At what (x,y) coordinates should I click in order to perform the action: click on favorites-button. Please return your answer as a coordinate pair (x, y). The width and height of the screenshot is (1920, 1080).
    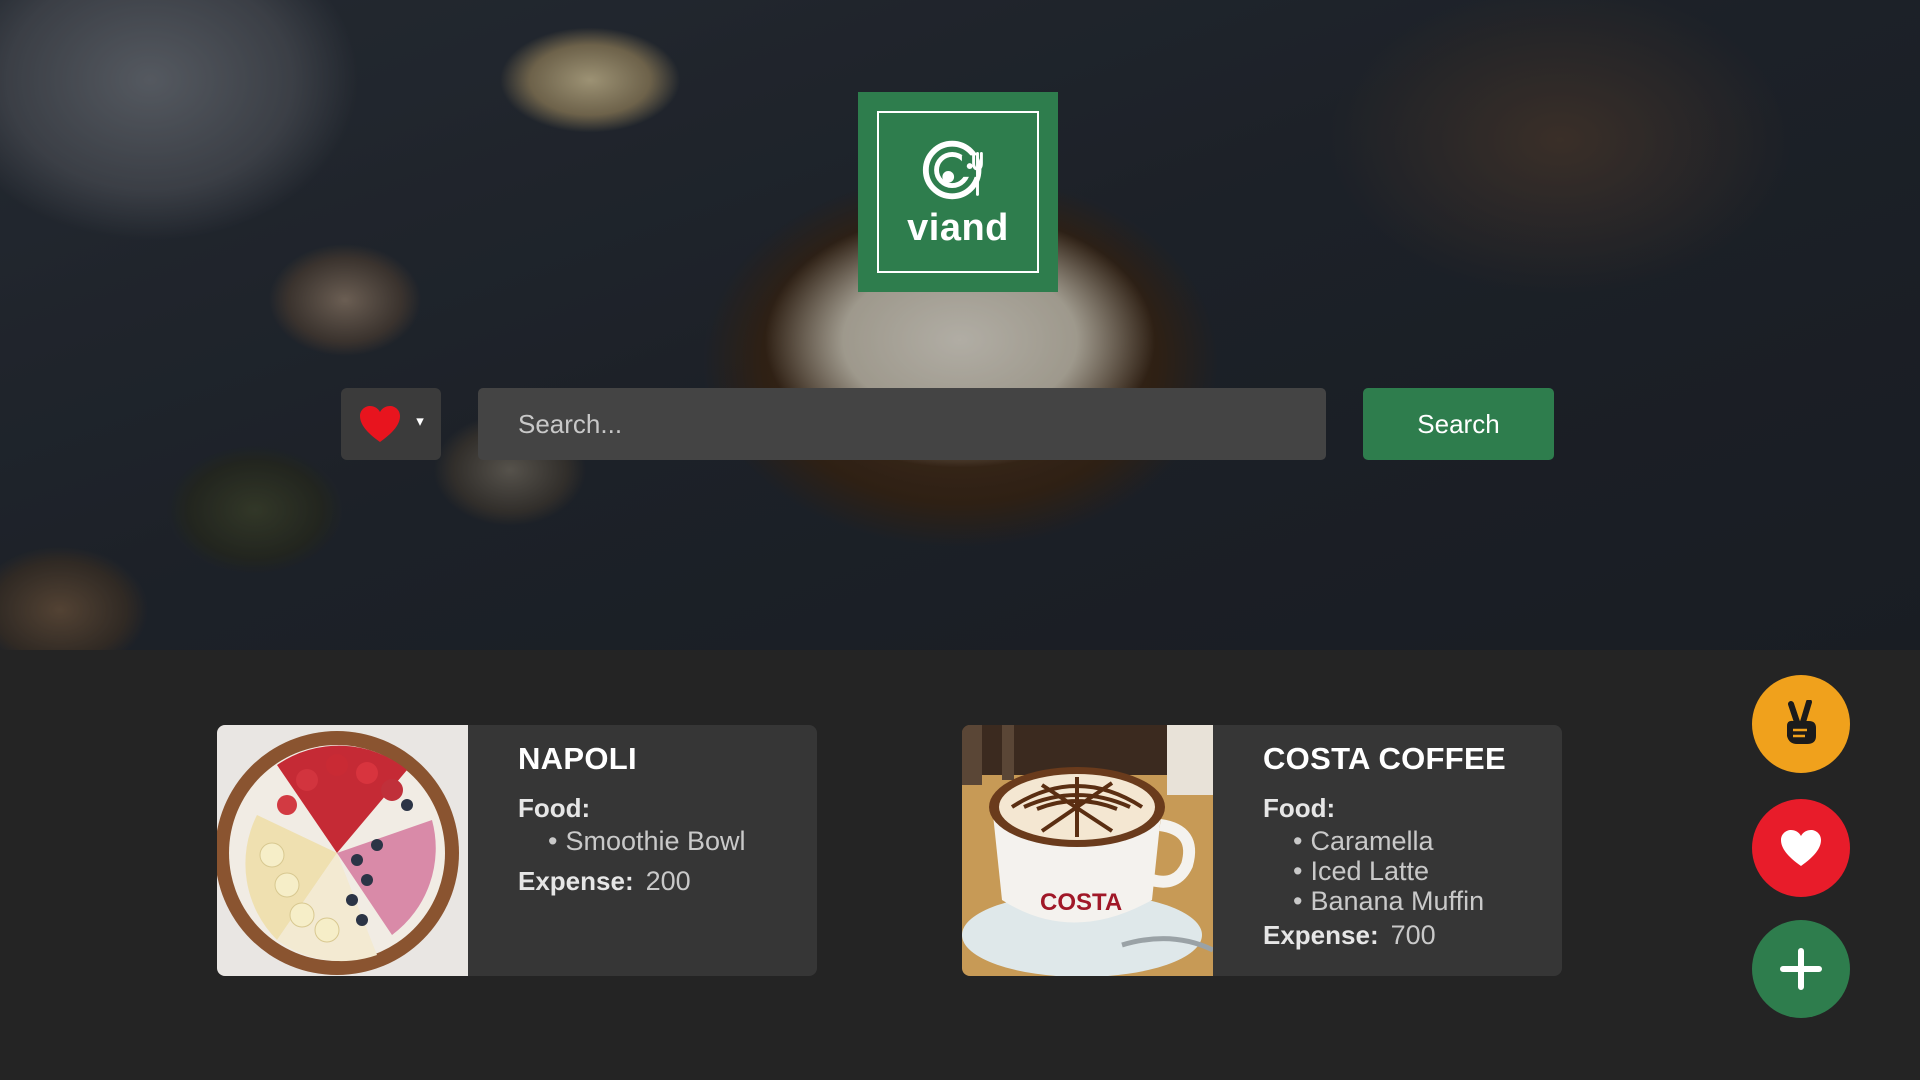
    Looking at the image, I should click on (1801, 848).